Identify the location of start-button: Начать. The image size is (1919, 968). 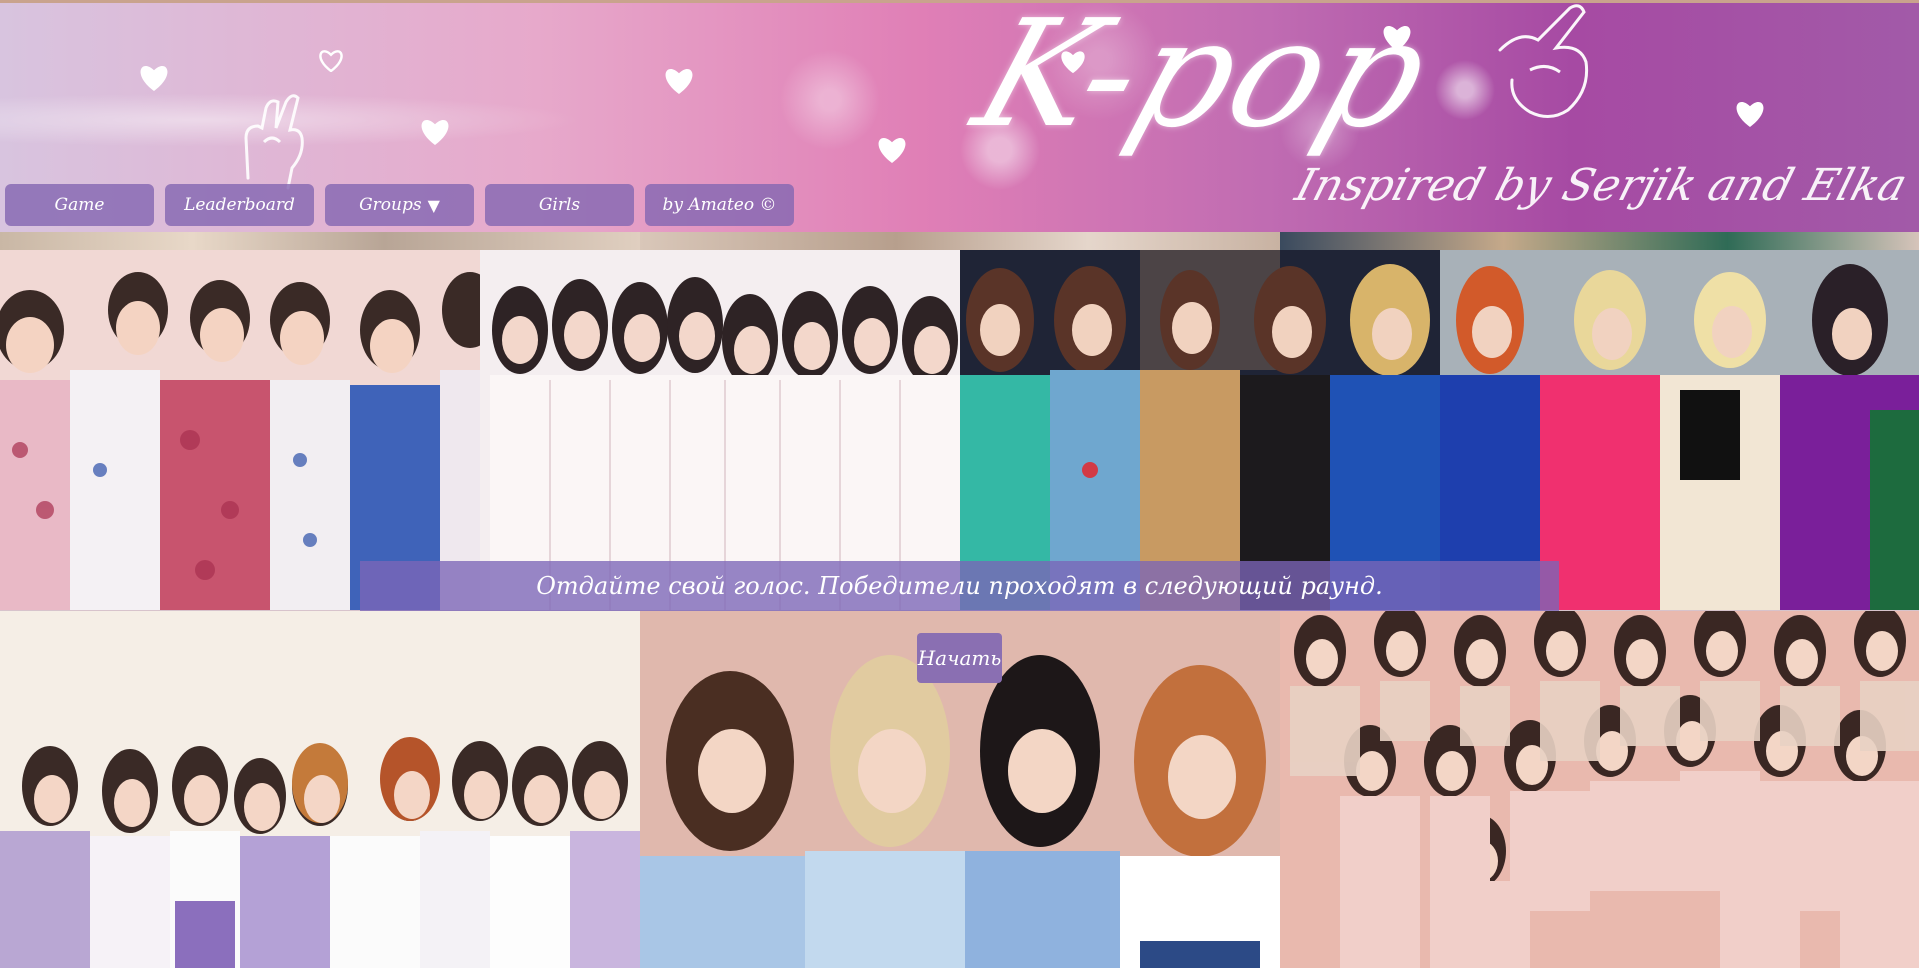
(959, 658).